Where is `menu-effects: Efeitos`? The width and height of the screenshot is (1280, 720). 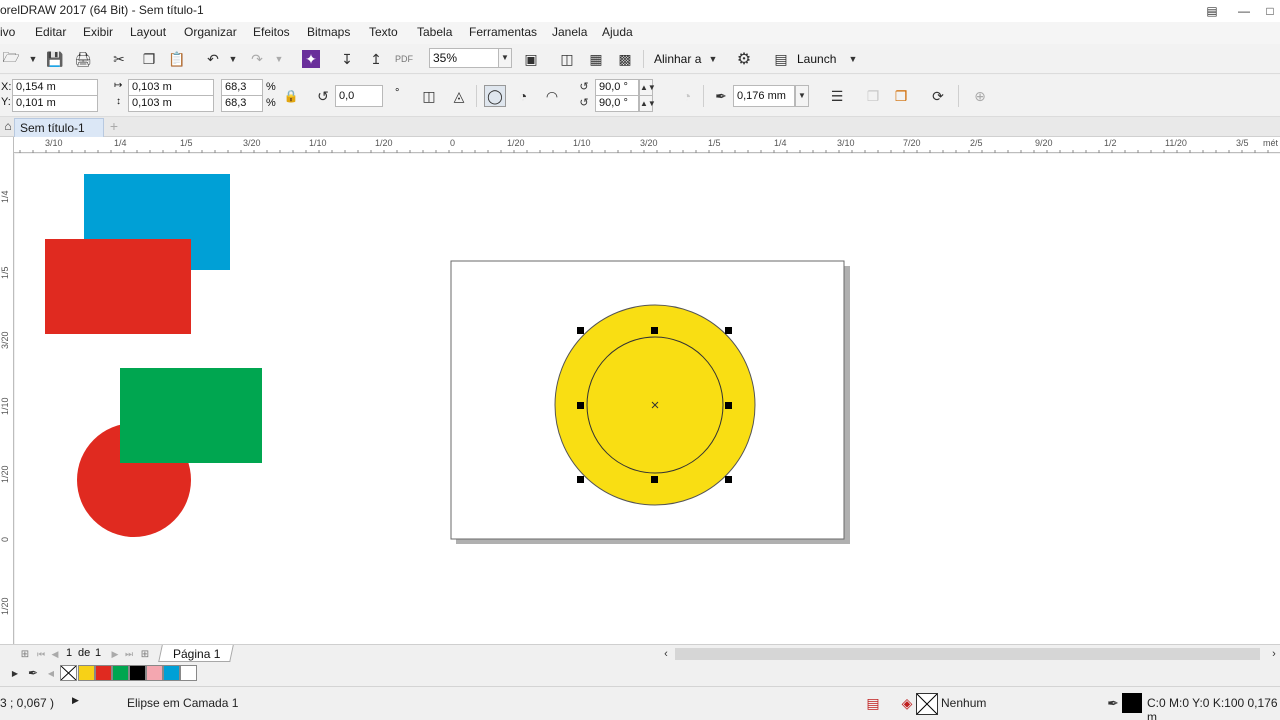
menu-effects: Efeitos is located at coordinates (271, 32).